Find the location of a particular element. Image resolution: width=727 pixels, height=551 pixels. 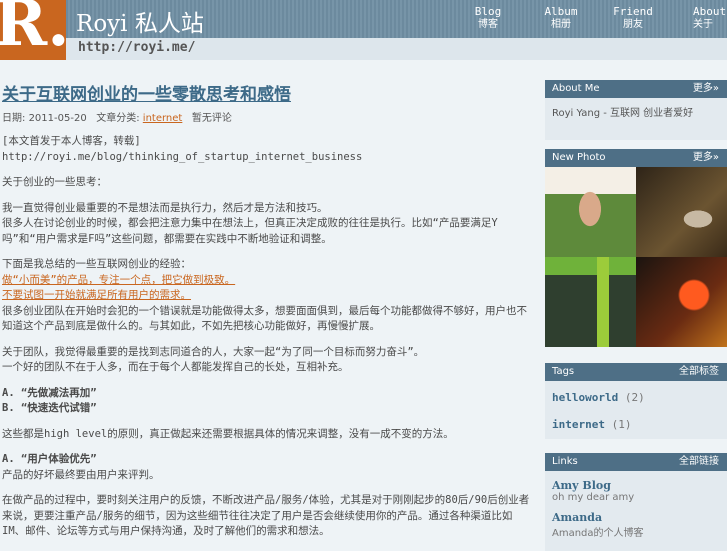

nav-blog: Blog 博客 is located at coordinates (488, 18).